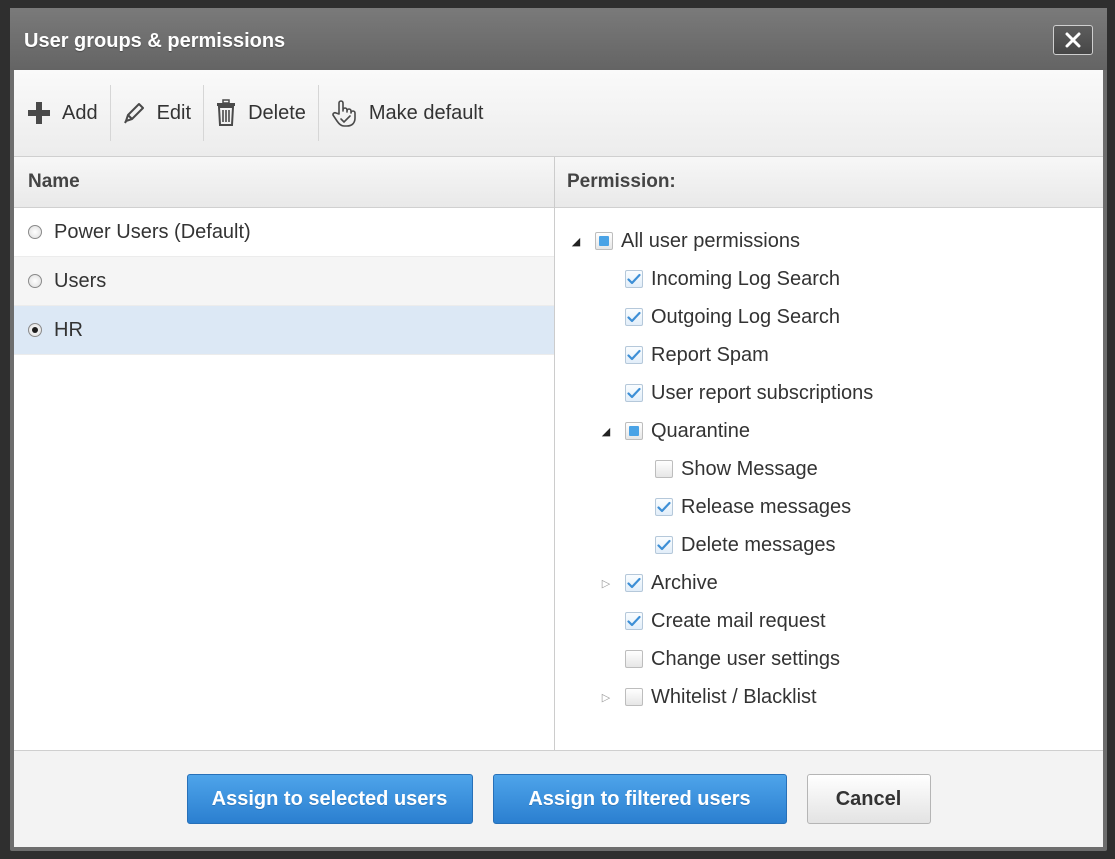 This screenshot has height=859, width=1115. Describe the element at coordinates (829, 583) in the screenshot. I see `permission-node: ▷ Archive` at that location.